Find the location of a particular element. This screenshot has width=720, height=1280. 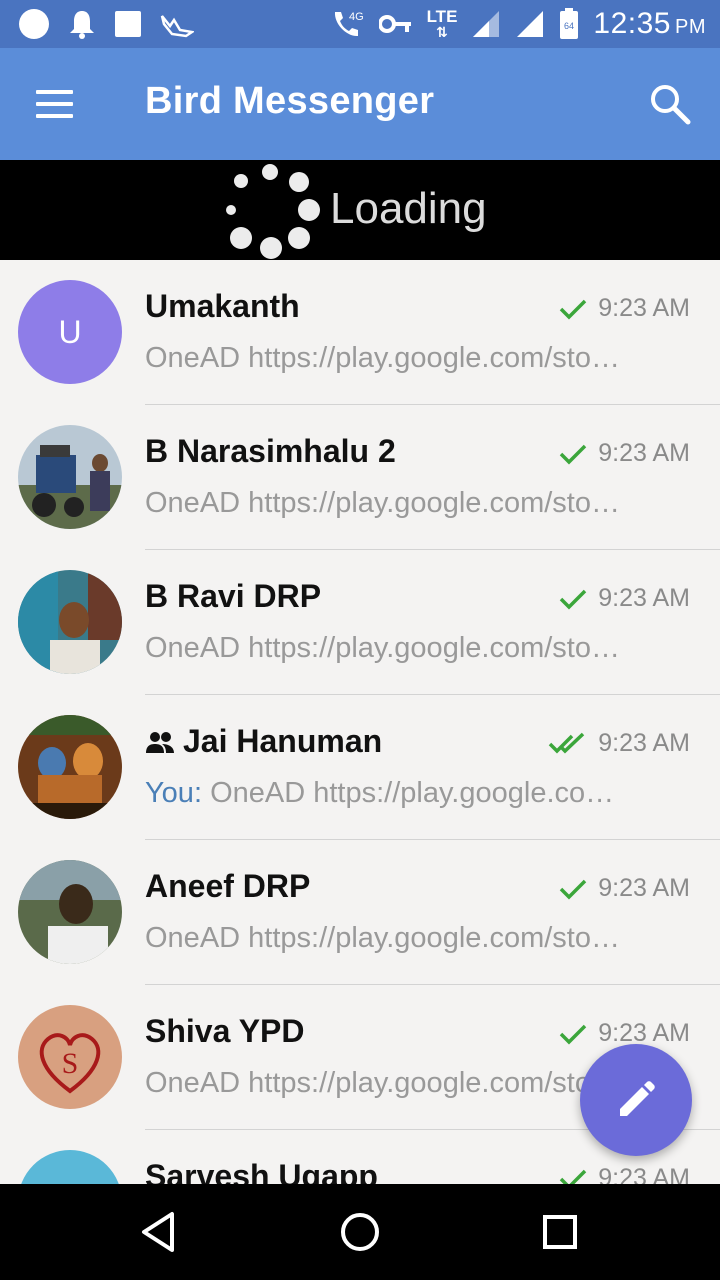

you-prefix: You: is located at coordinates (173, 793).